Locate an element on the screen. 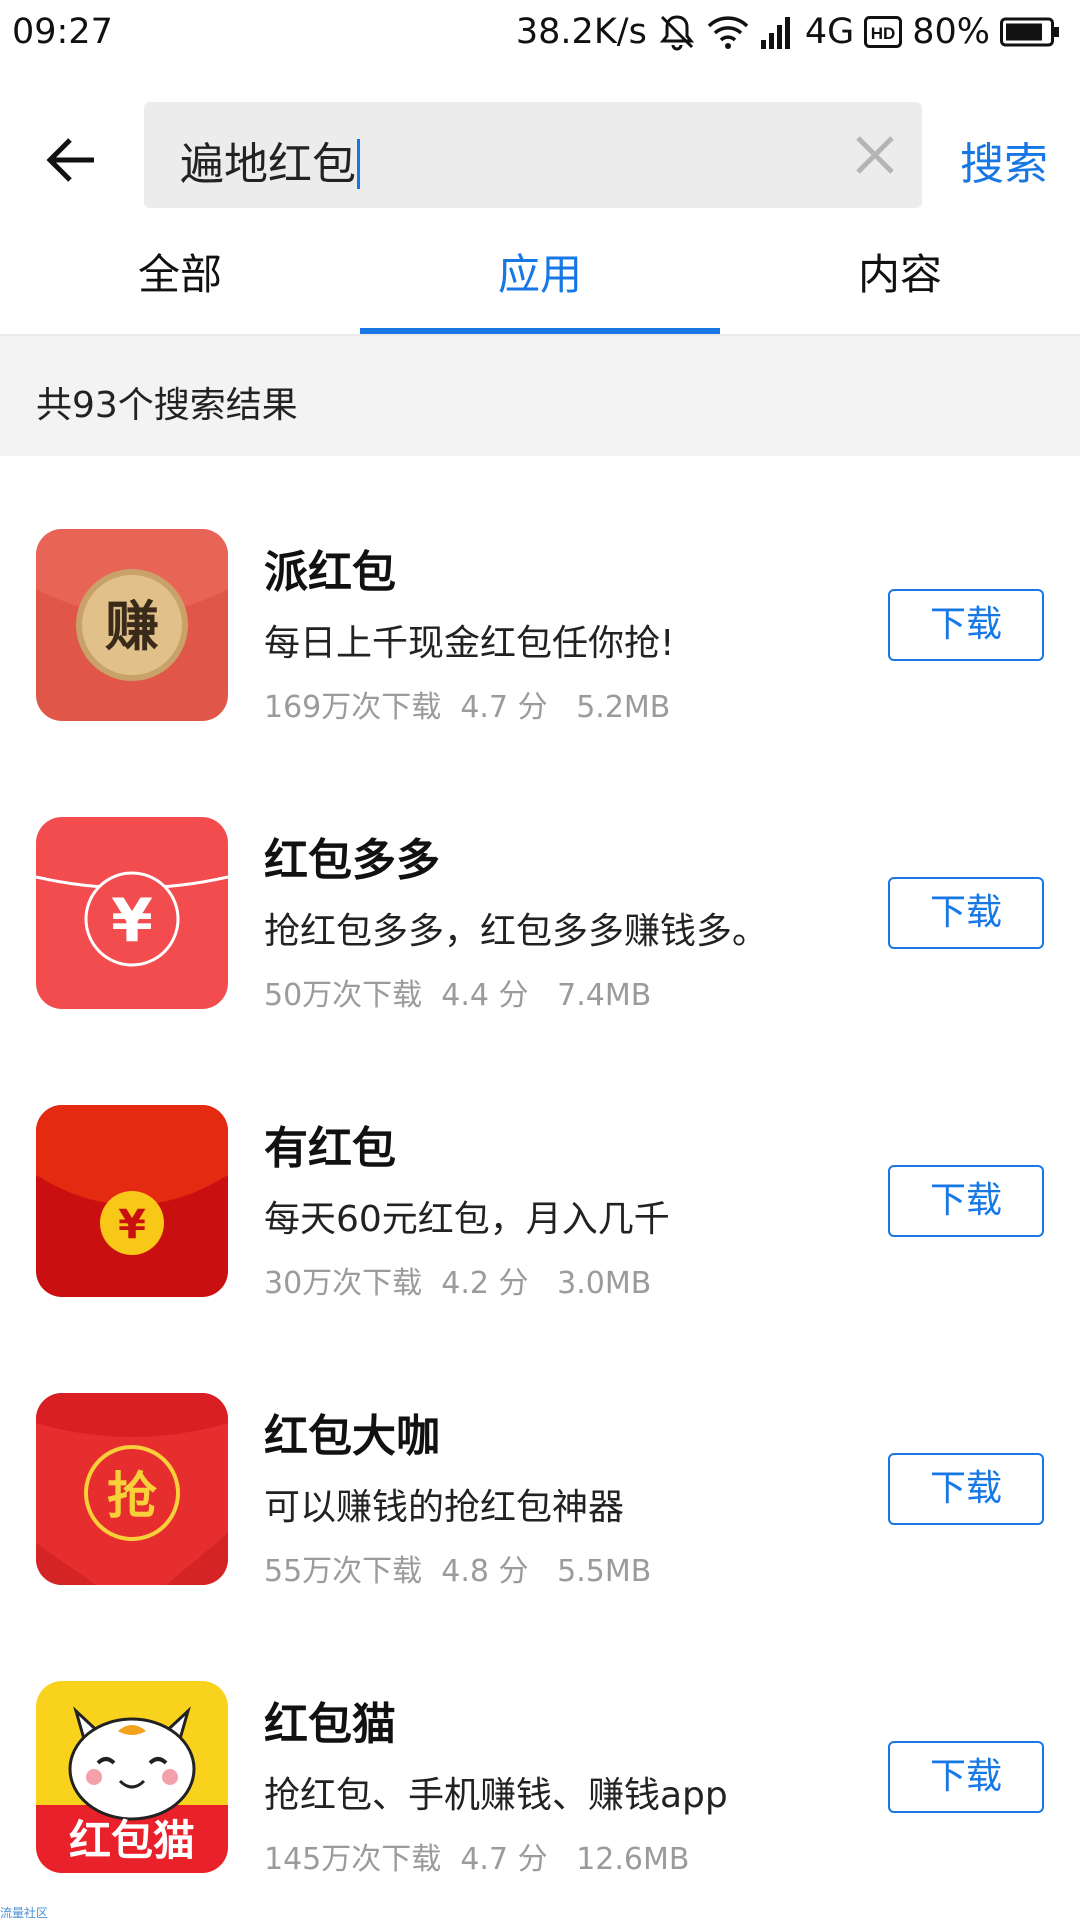 This screenshot has height=1921, width=1080. close-icon is located at coordinates (875, 155).